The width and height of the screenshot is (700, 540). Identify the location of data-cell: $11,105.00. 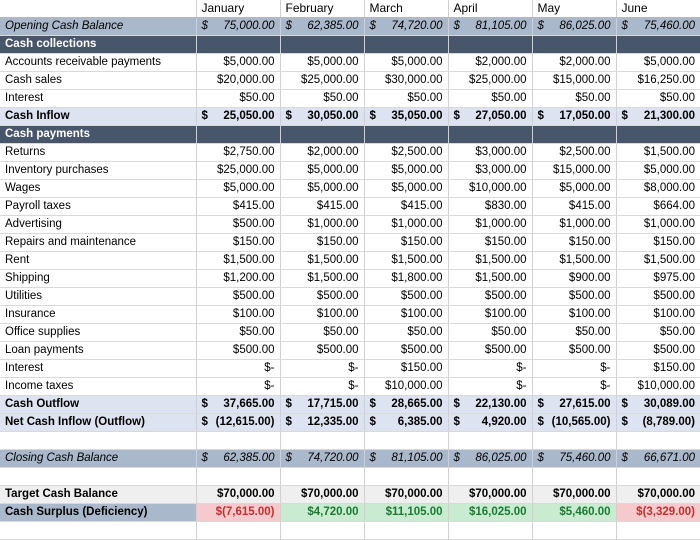
(406, 512).